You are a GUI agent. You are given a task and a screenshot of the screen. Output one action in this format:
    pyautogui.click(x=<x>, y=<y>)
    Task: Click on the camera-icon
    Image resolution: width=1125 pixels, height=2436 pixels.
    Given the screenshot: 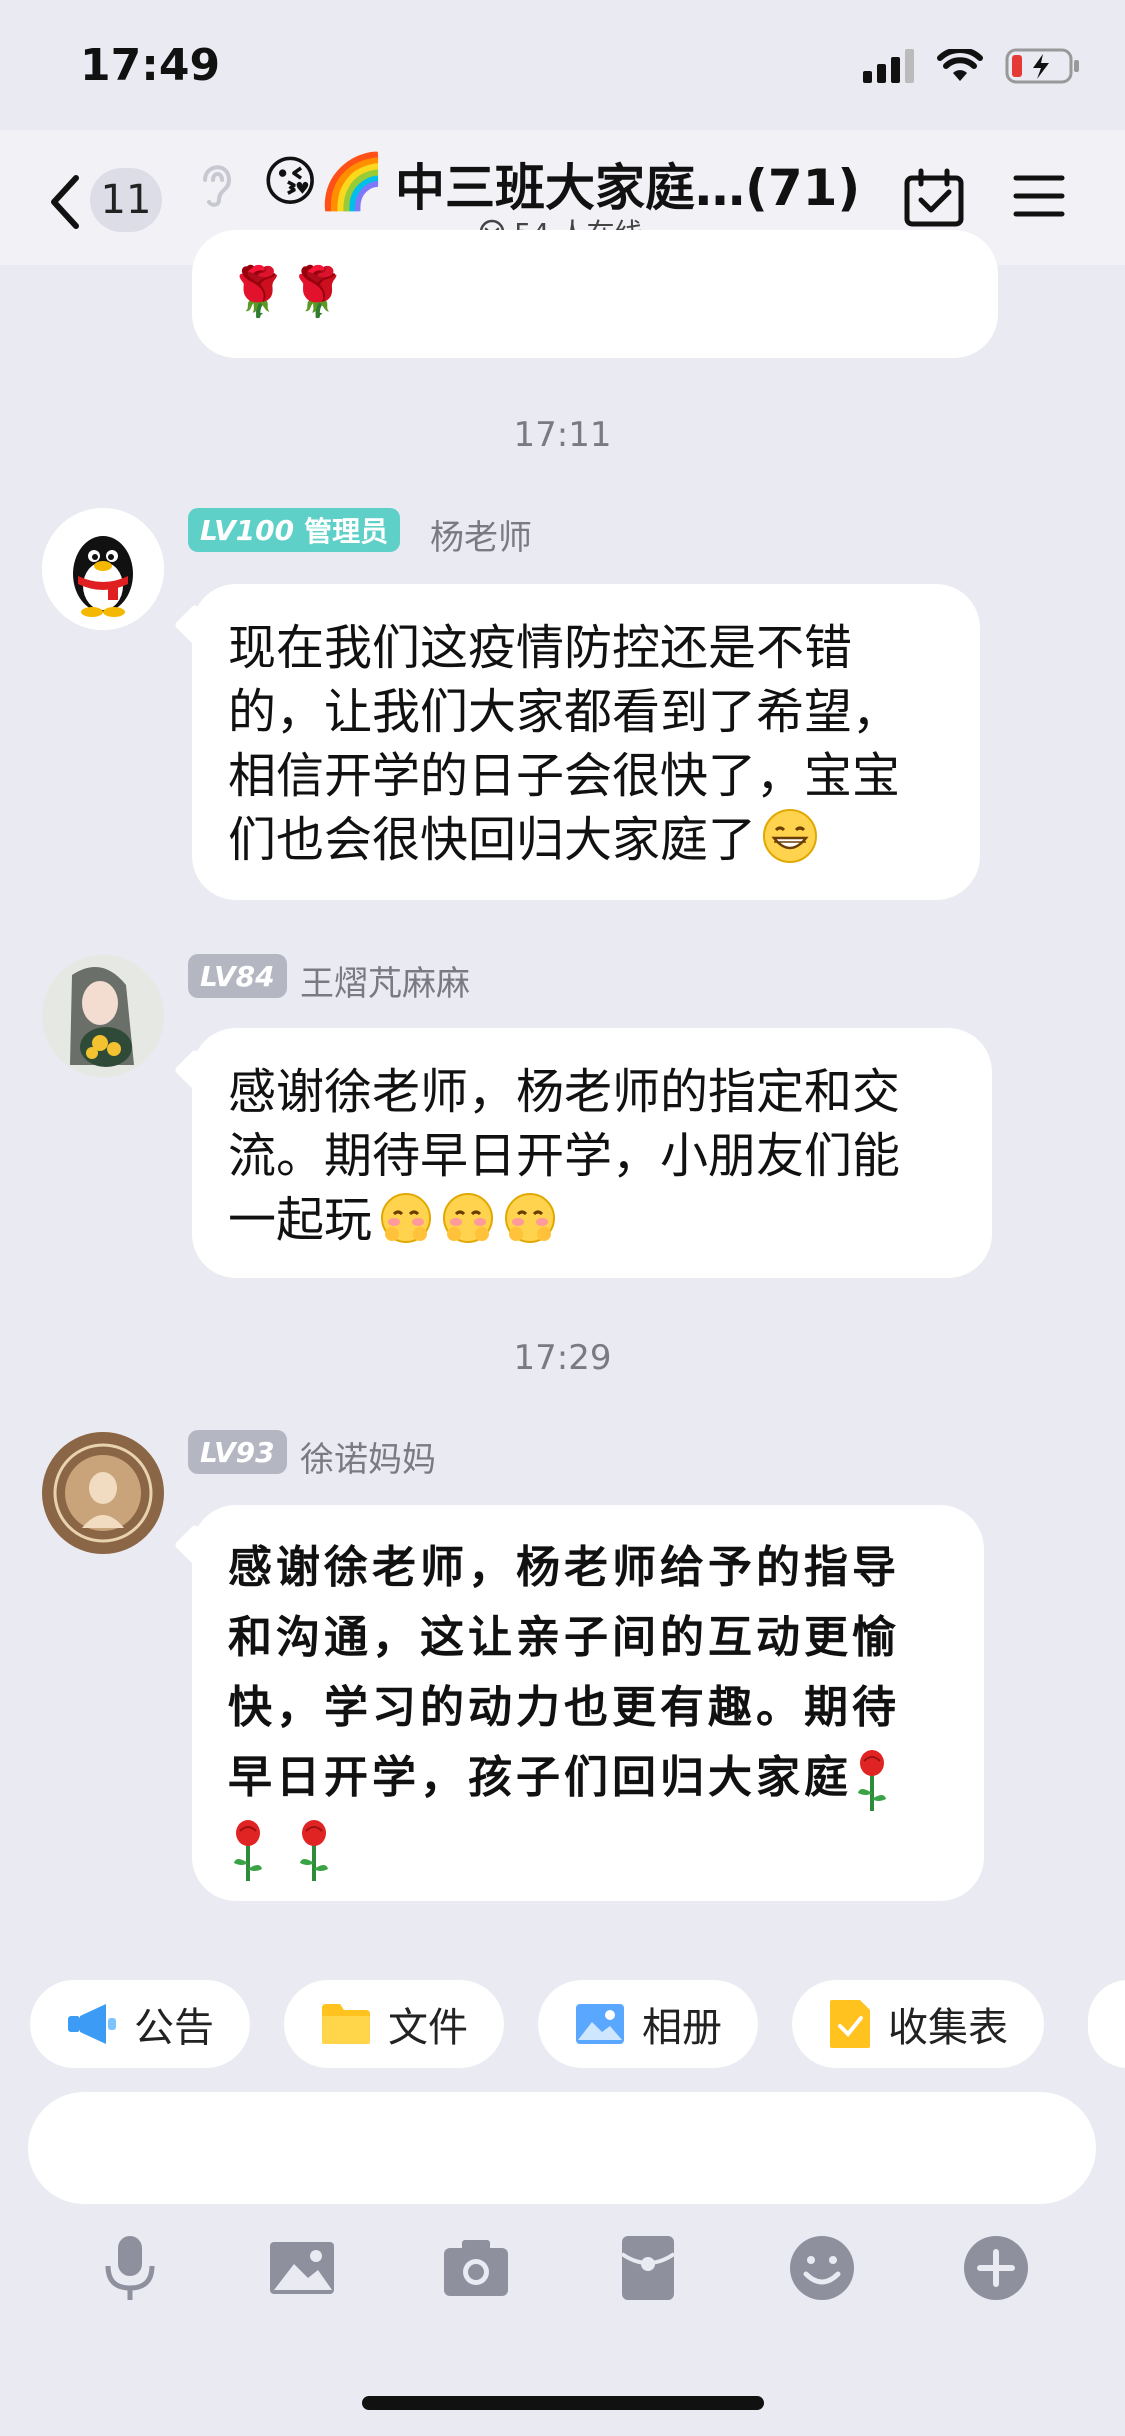 What is the action you would take?
    pyautogui.click(x=476, y=2268)
    